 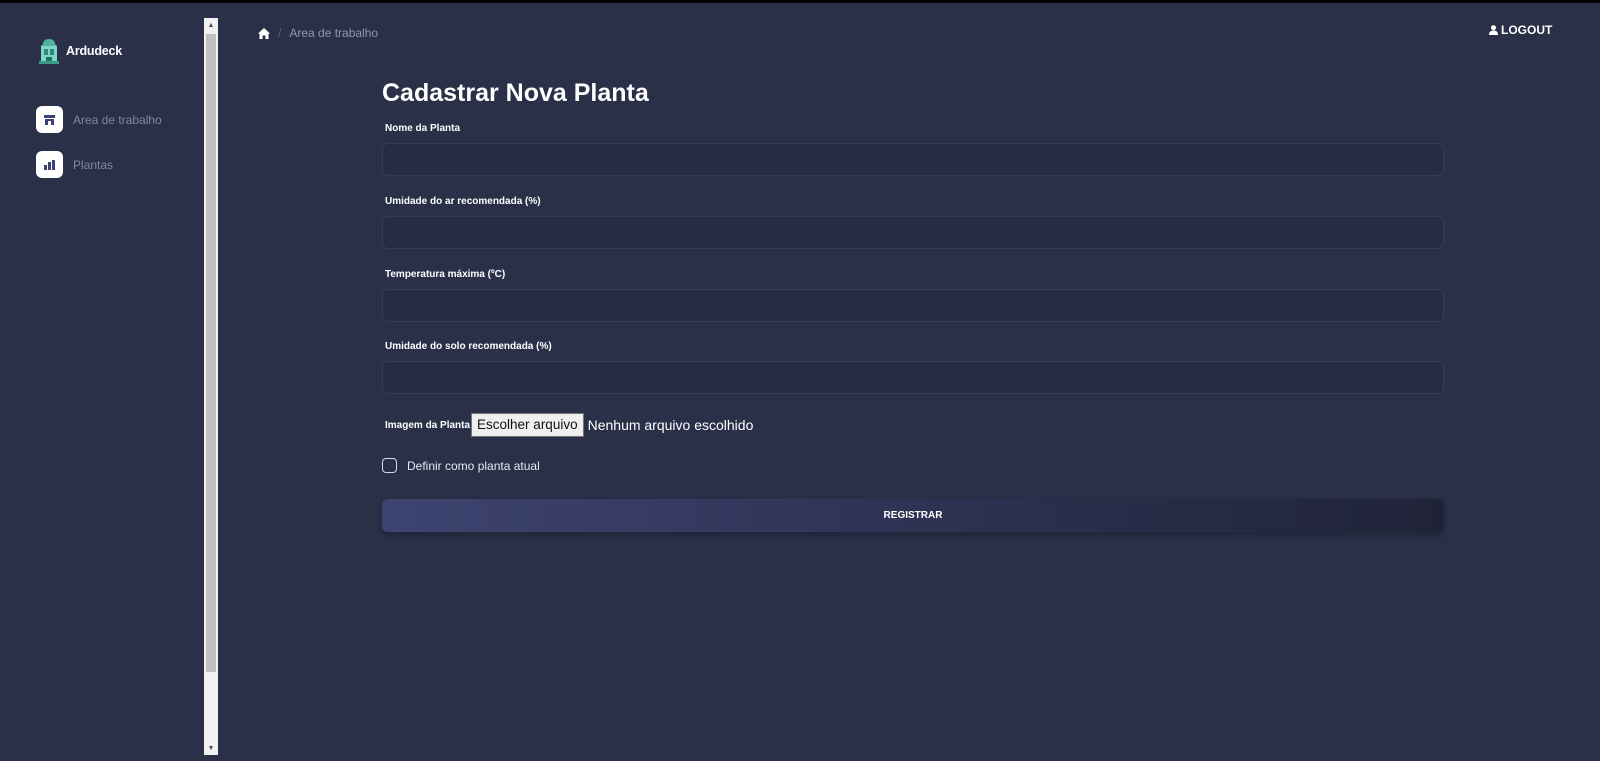 What do you see at coordinates (389, 465) in the screenshot?
I see `current-plant-checkbox` at bounding box center [389, 465].